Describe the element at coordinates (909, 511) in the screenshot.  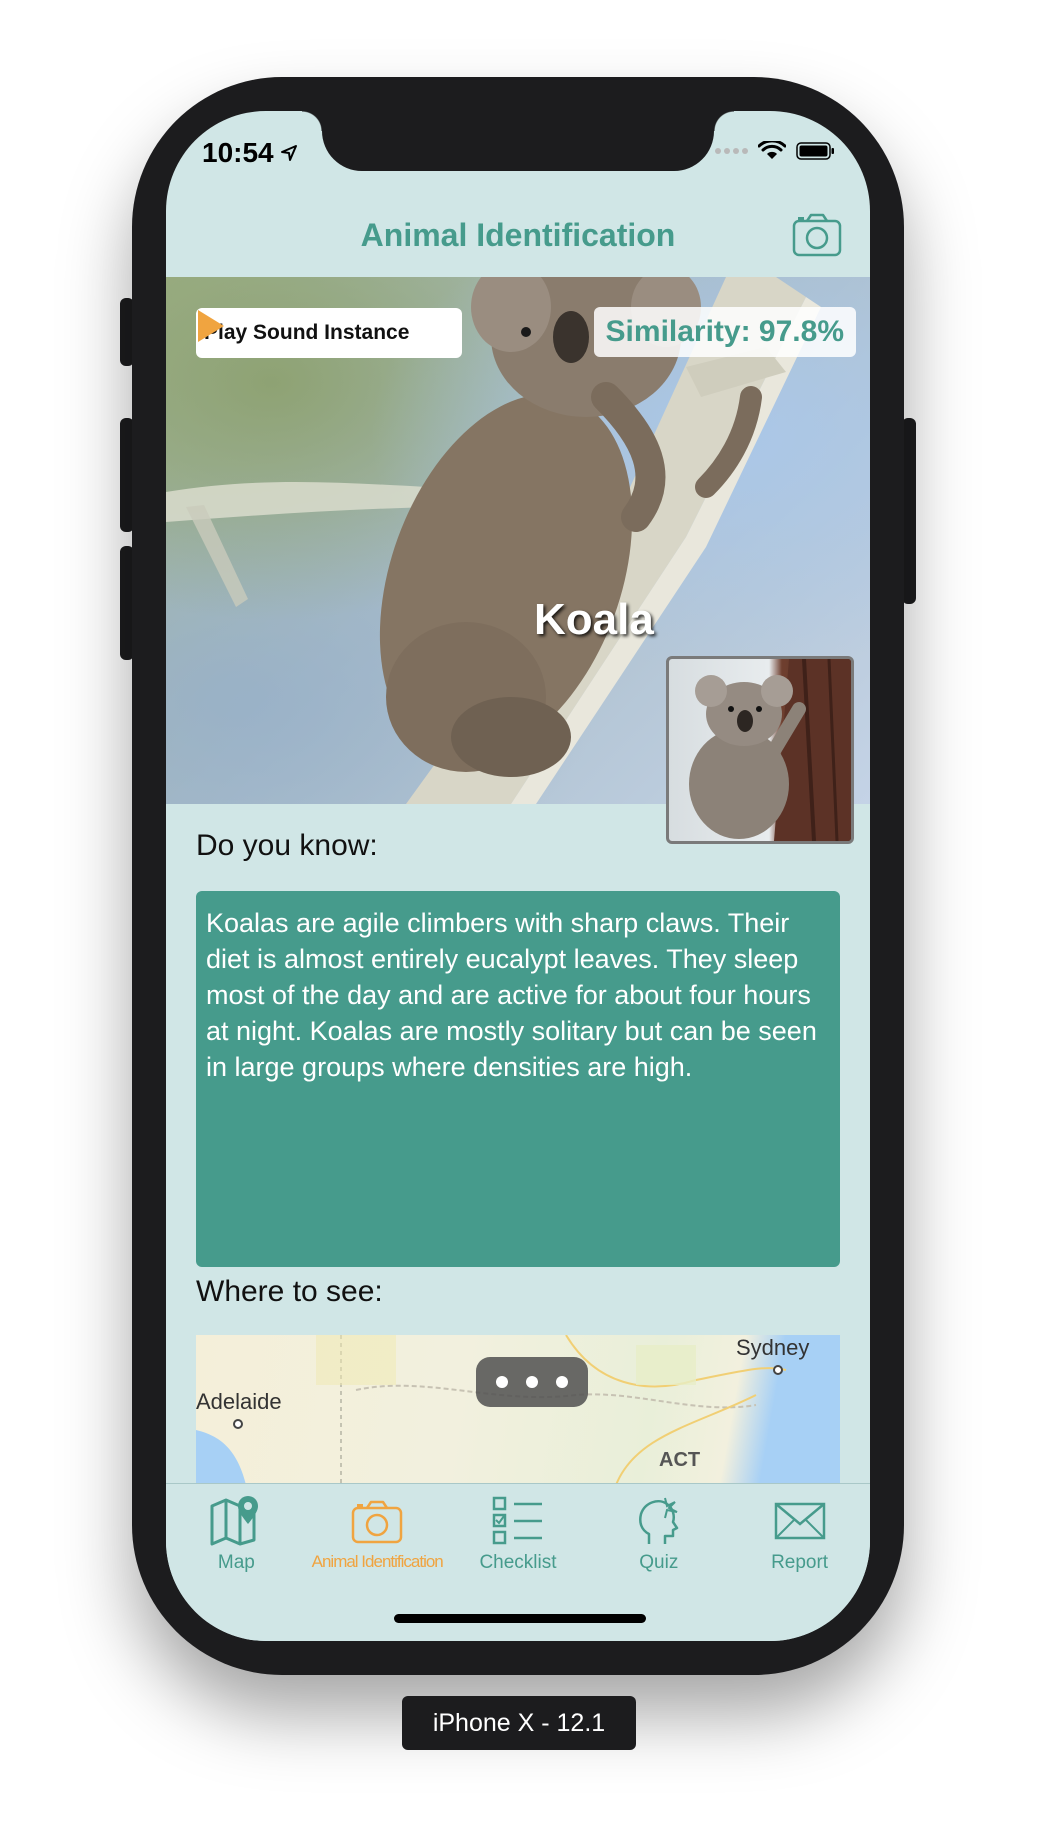
I see `power-button` at that location.